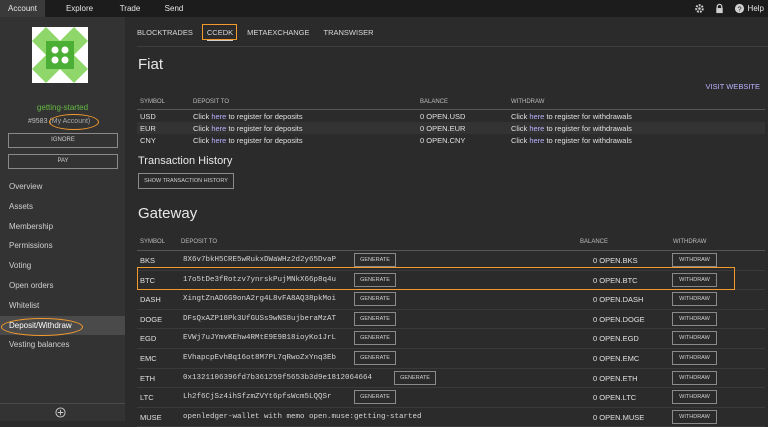  What do you see at coordinates (63, 161) in the screenshot?
I see `pay-button: PAY` at bounding box center [63, 161].